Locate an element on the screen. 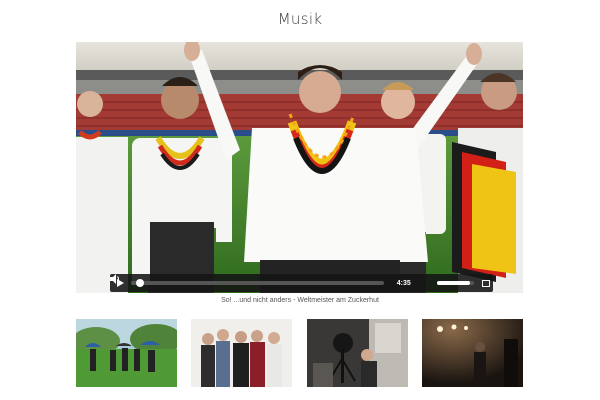  progress-handle is located at coordinates (140, 283).